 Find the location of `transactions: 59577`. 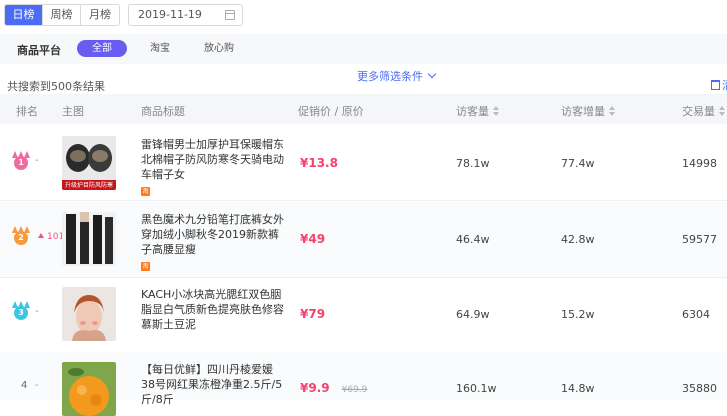

transactions: 59577 is located at coordinates (699, 239).